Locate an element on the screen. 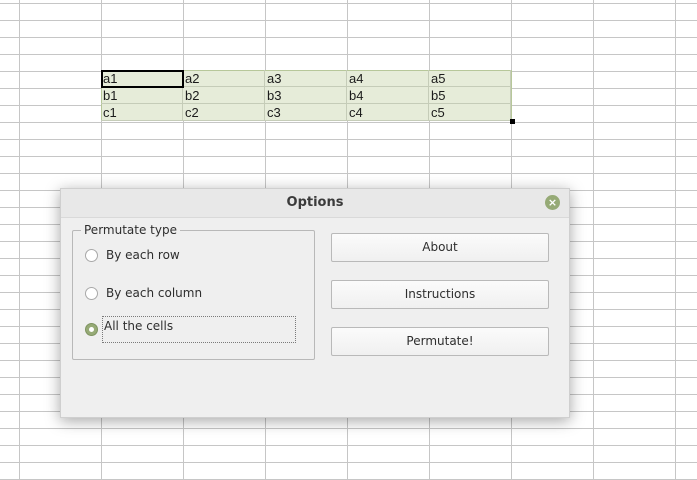 This screenshot has width=697, height=480. cell-b5: b5 is located at coordinates (470, 95).